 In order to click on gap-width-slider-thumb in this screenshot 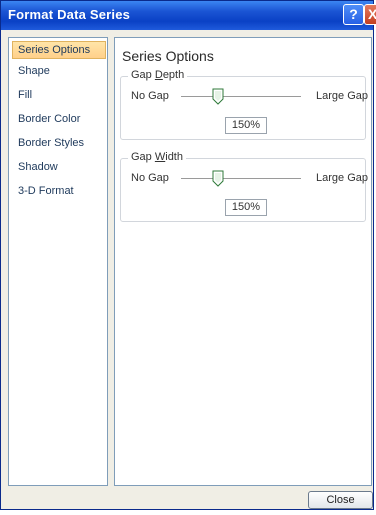, I will do `click(218, 178)`.